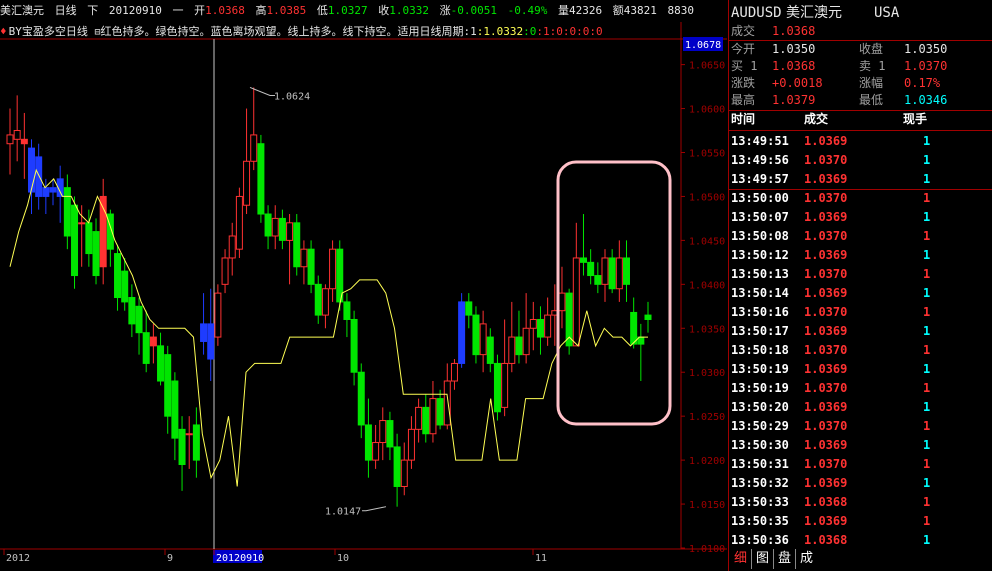 Image resolution: width=992 pixels, height=571 pixels. I want to click on time-tick-label: 20120910, so click(240, 558).